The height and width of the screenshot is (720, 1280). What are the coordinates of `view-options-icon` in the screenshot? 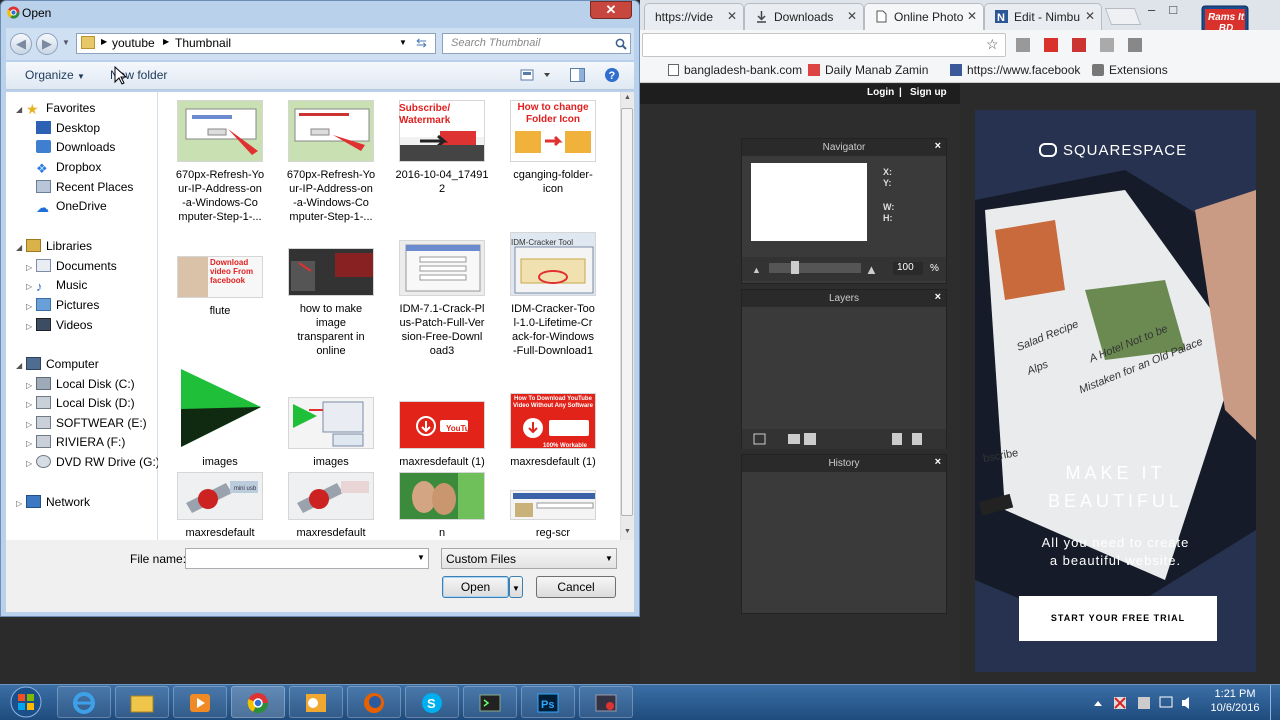 It's located at (535, 75).